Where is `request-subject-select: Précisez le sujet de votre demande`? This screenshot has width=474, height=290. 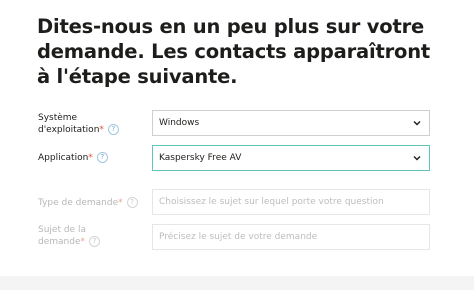
request-subject-select: Précisez le sujet de votre demande is located at coordinates (291, 237).